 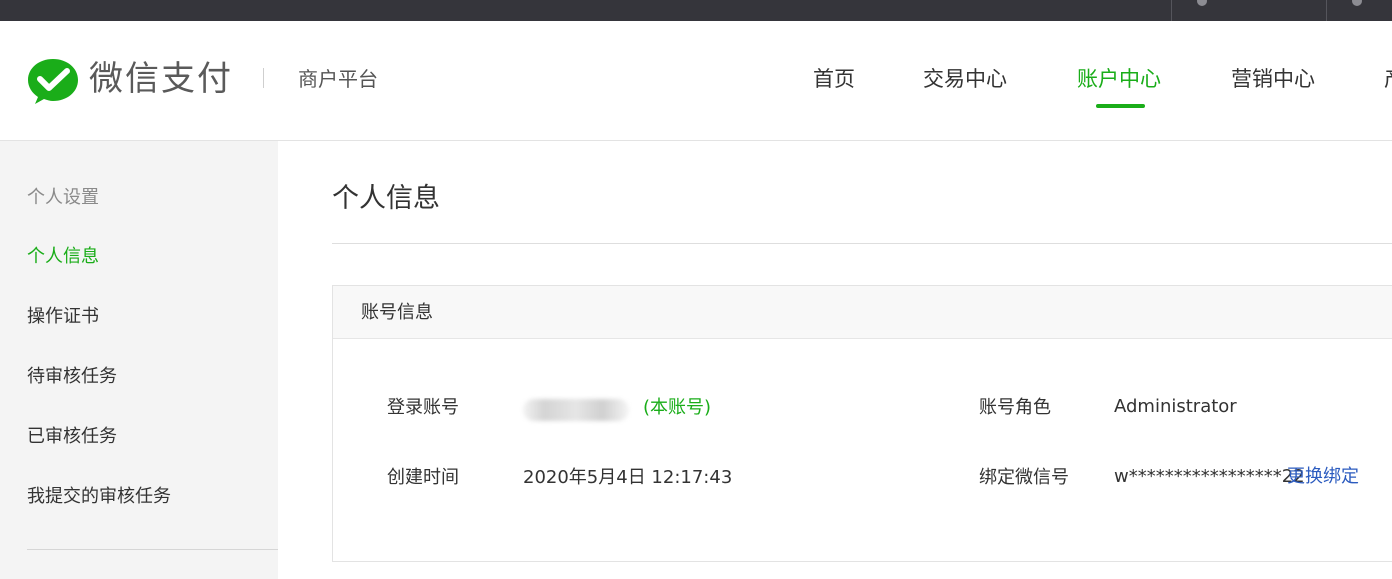 What do you see at coordinates (1273, 81) in the screenshot?
I see `nav-marketing-center: 营销中心` at bounding box center [1273, 81].